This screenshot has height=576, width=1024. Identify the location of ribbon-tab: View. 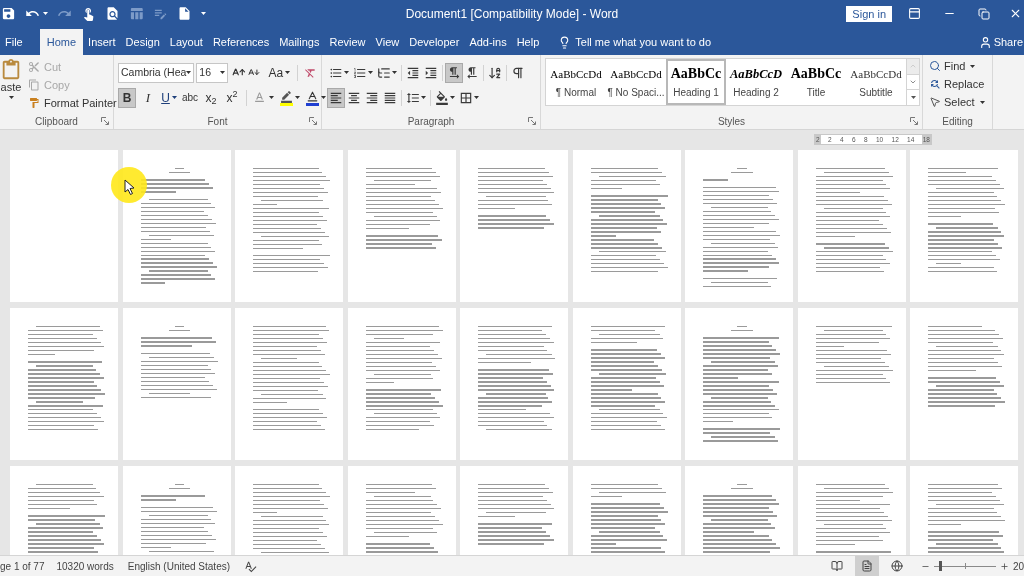
(387, 42).